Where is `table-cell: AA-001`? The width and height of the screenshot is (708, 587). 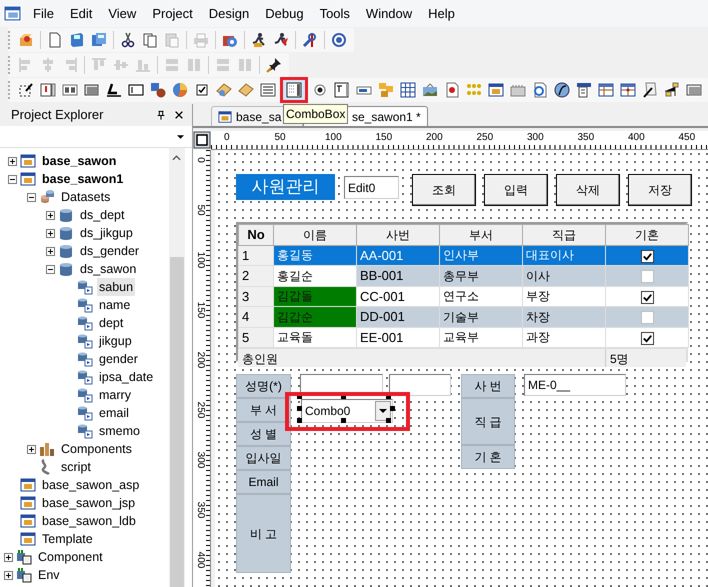
table-cell: AA-001 is located at coordinates (398, 255).